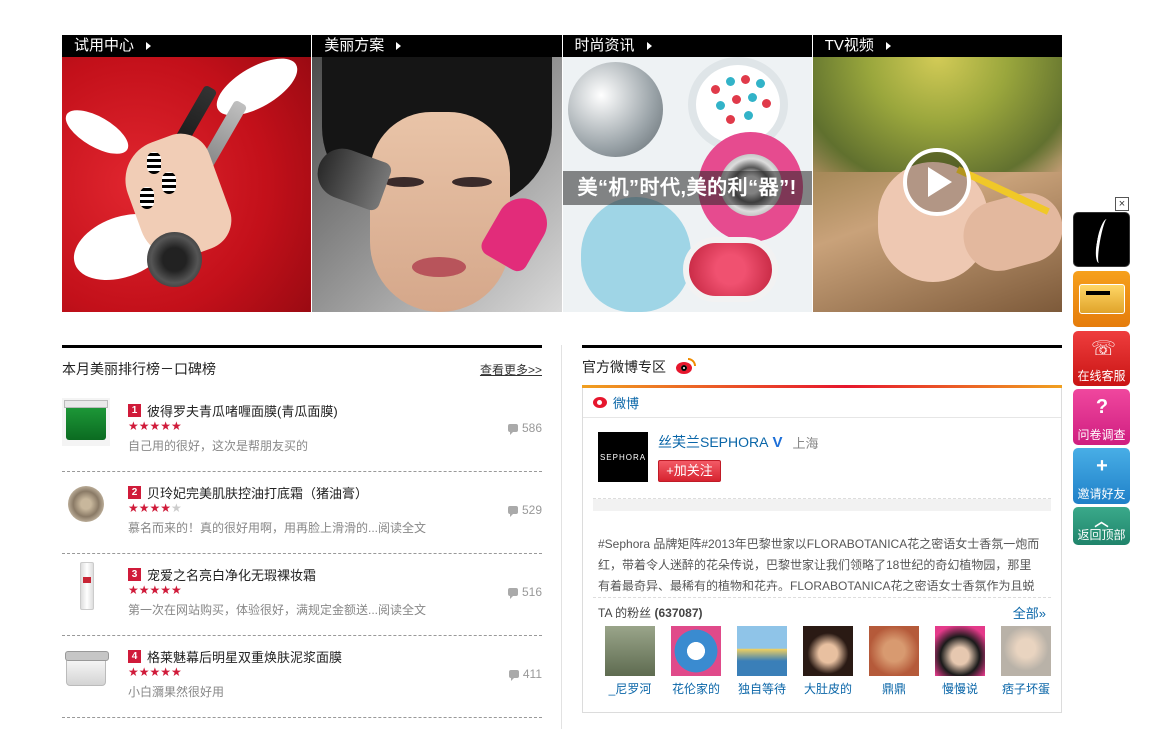 This screenshot has height=729, width=1164. What do you see at coordinates (1026, 688) in the screenshot?
I see `fan-name: 痞子坏蛋` at bounding box center [1026, 688].